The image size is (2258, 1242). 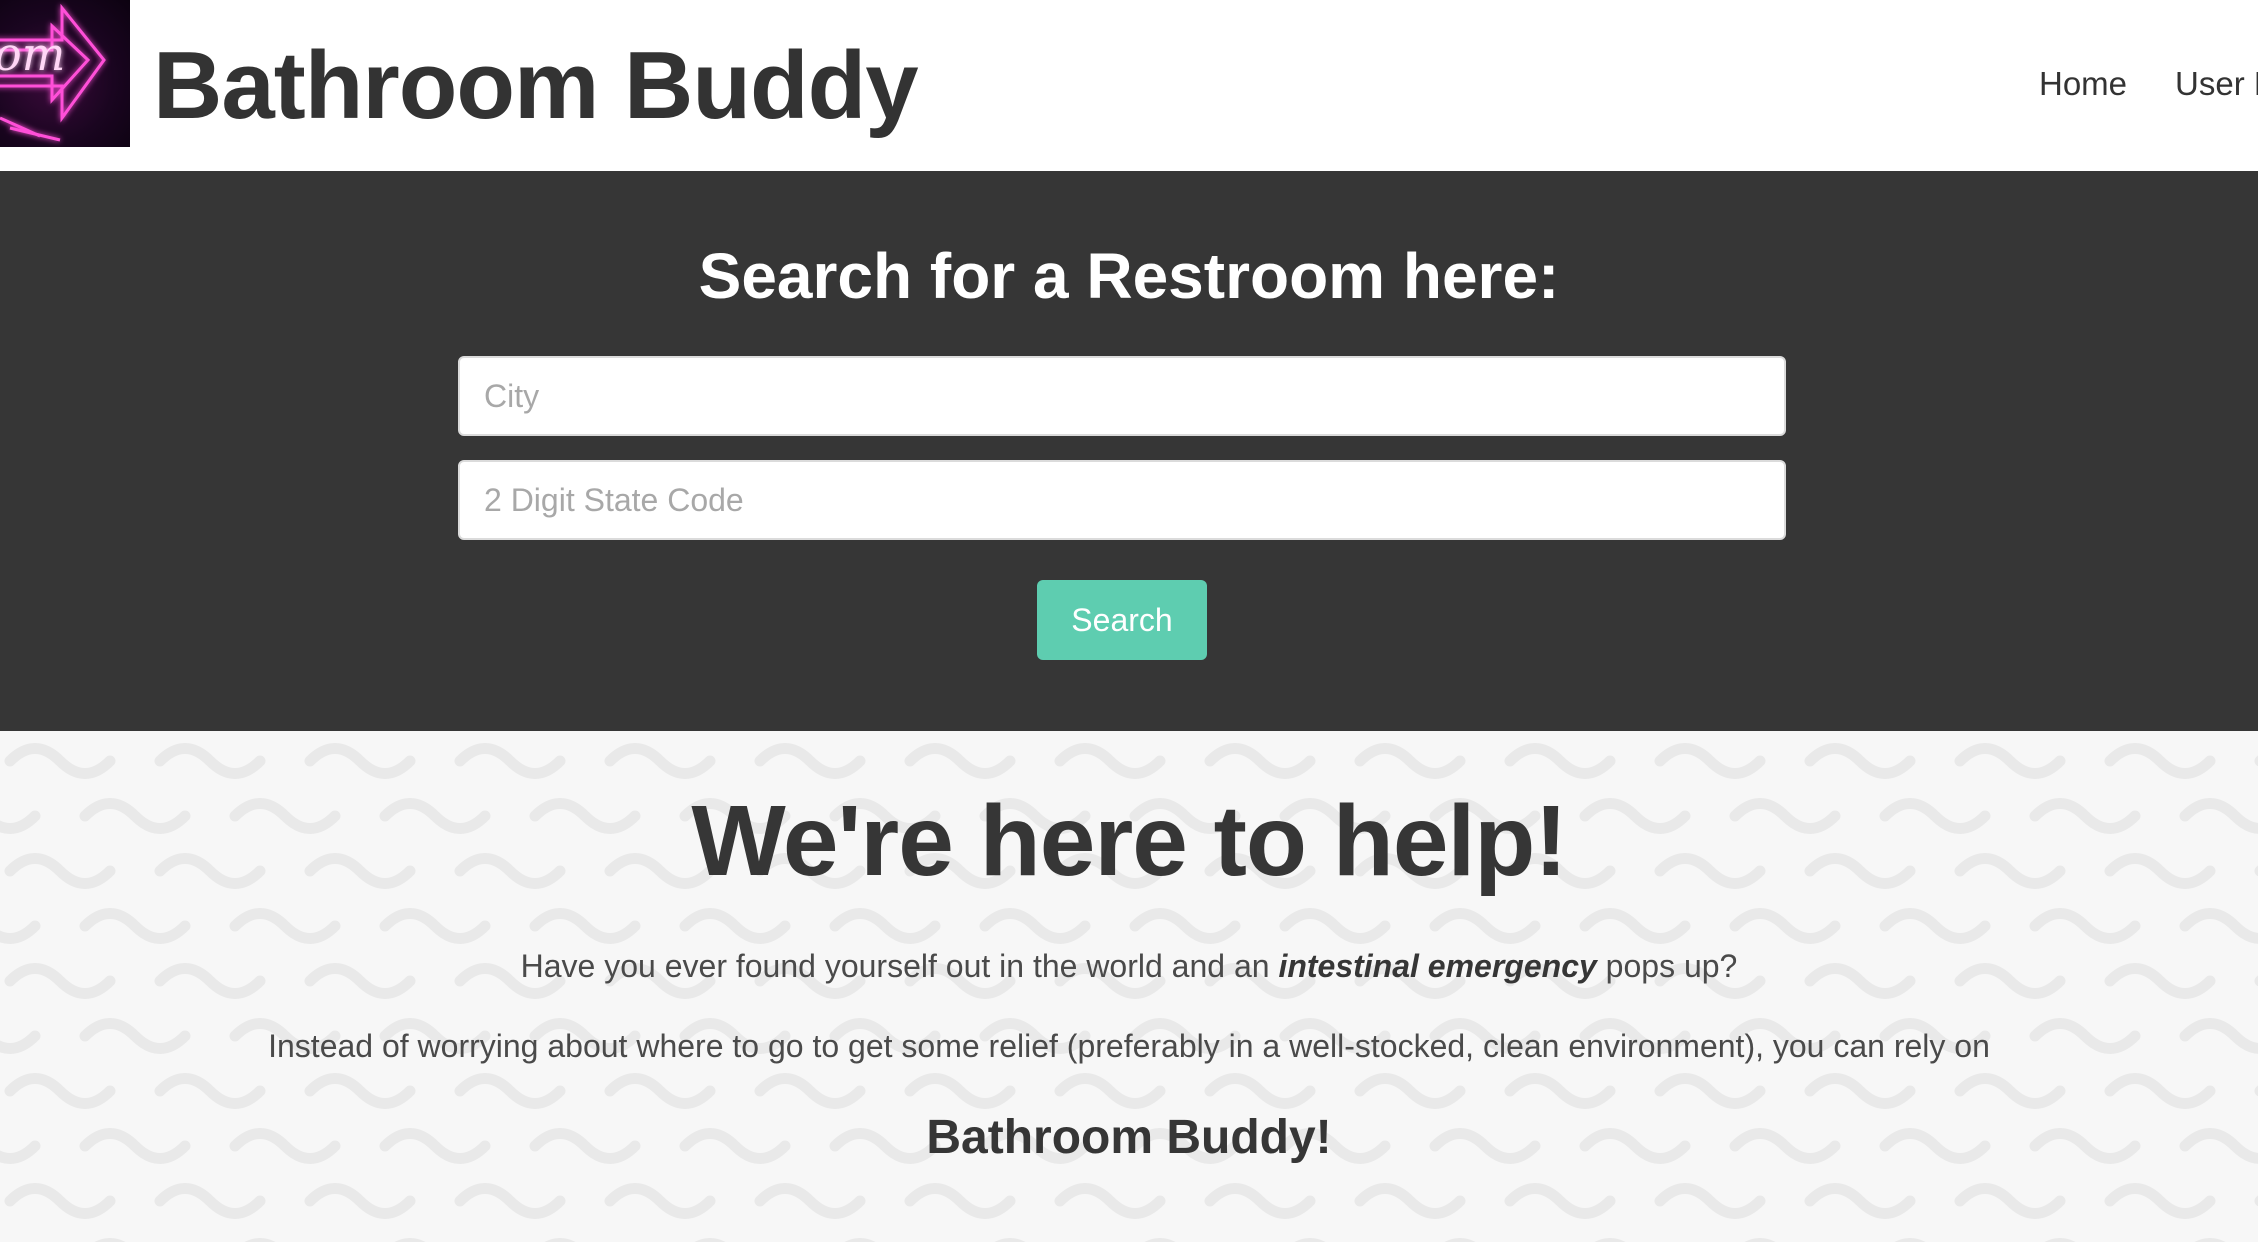 I want to click on city-input, so click(x=1122, y=396).